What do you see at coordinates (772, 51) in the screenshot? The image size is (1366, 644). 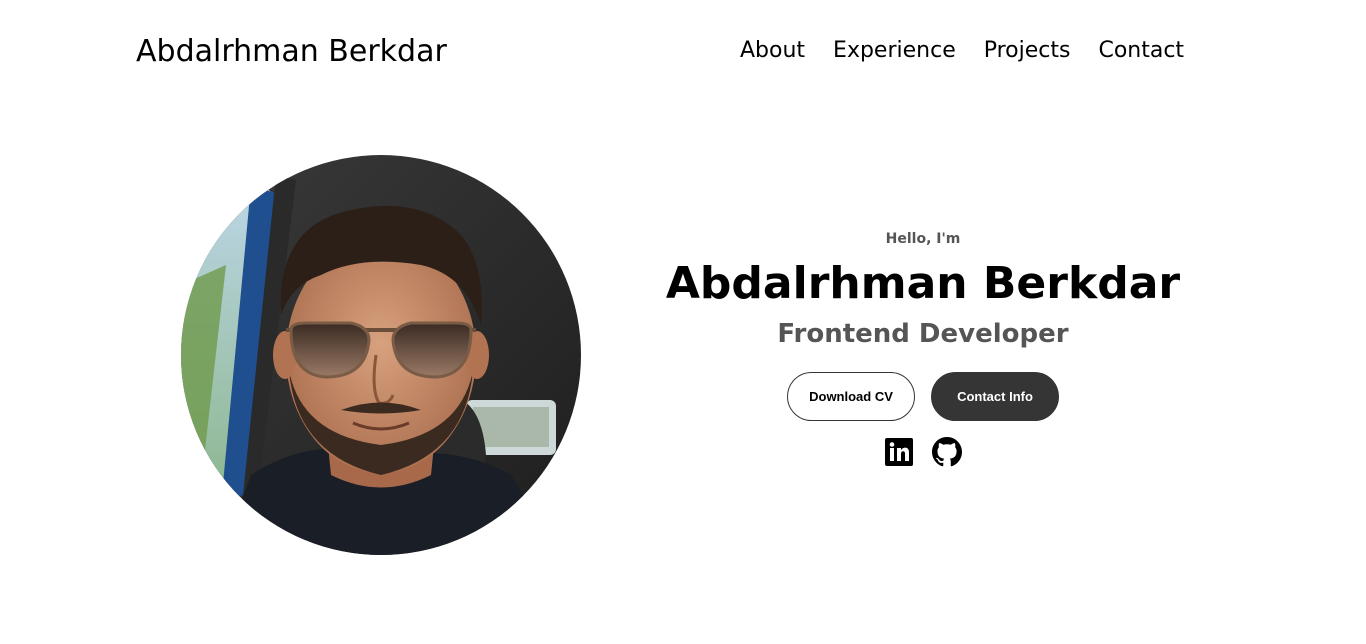 I see `nav-link-about: About` at bounding box center [772, 51].